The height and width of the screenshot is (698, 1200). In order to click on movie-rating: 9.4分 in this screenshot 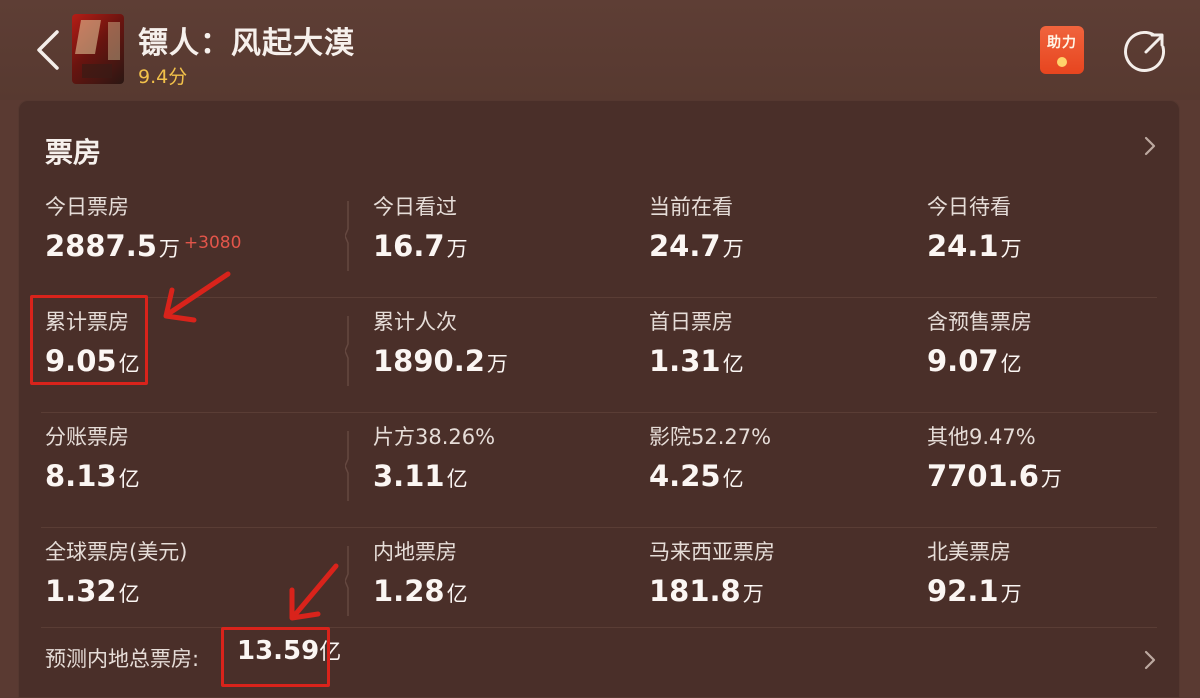, I will do `click(163, 77)`.